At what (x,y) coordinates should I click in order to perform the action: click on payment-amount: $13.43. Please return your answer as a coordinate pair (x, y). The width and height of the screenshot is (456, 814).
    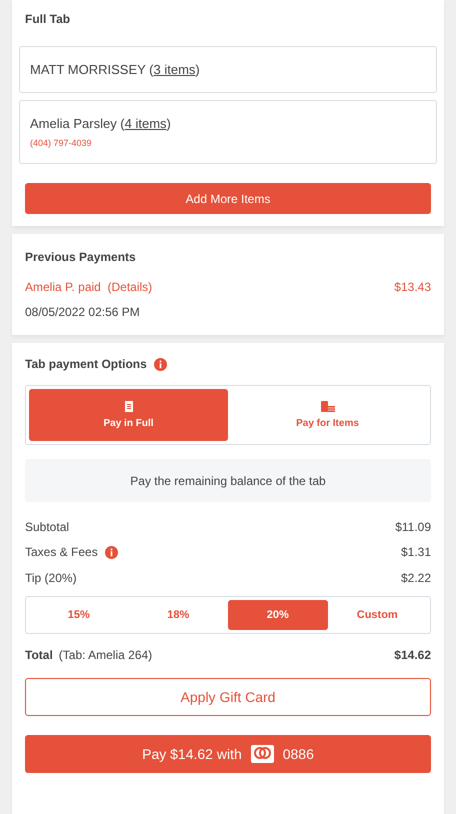
    Looking at the image, I should click on (412, 287).